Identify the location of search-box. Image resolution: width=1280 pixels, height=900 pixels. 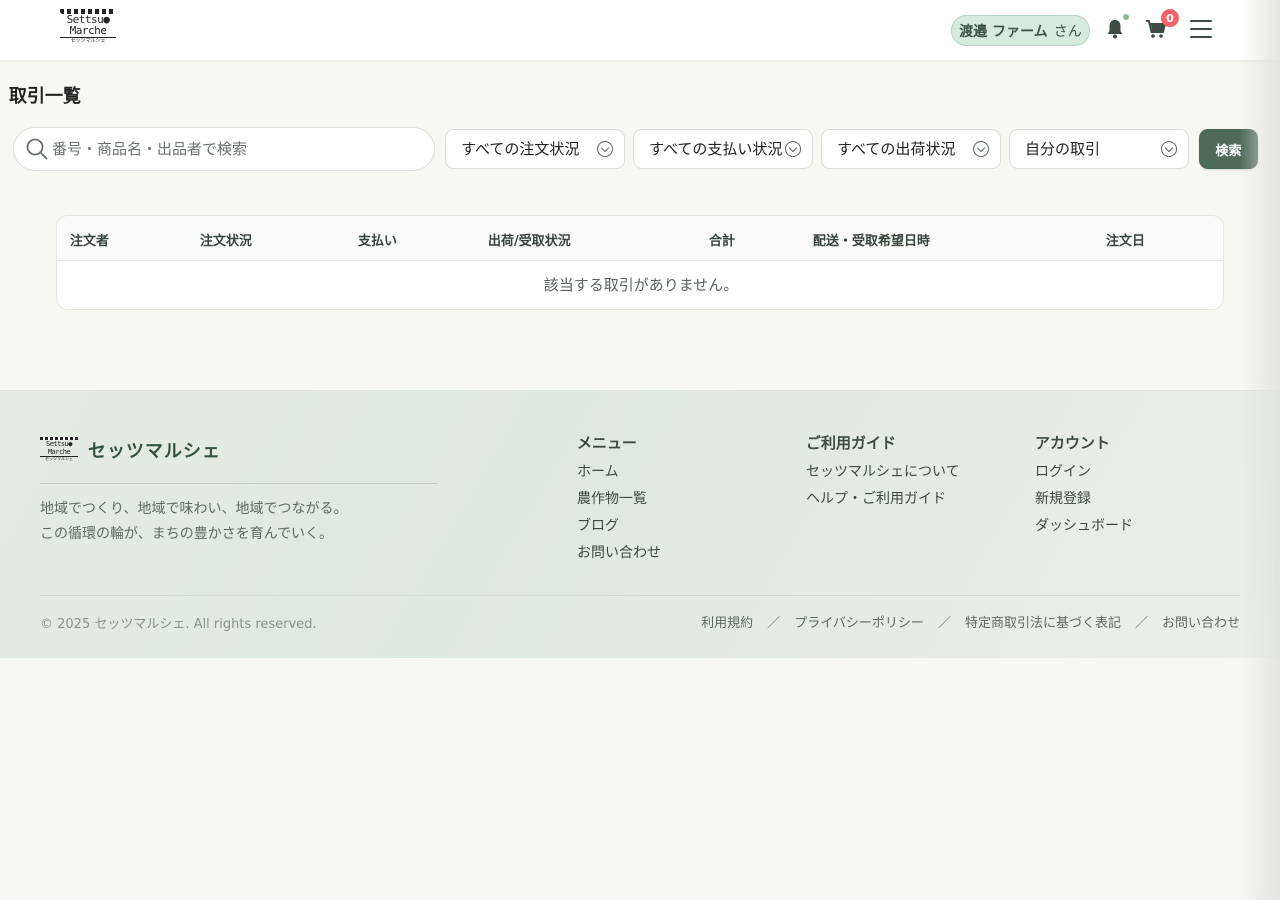
(224, 149).